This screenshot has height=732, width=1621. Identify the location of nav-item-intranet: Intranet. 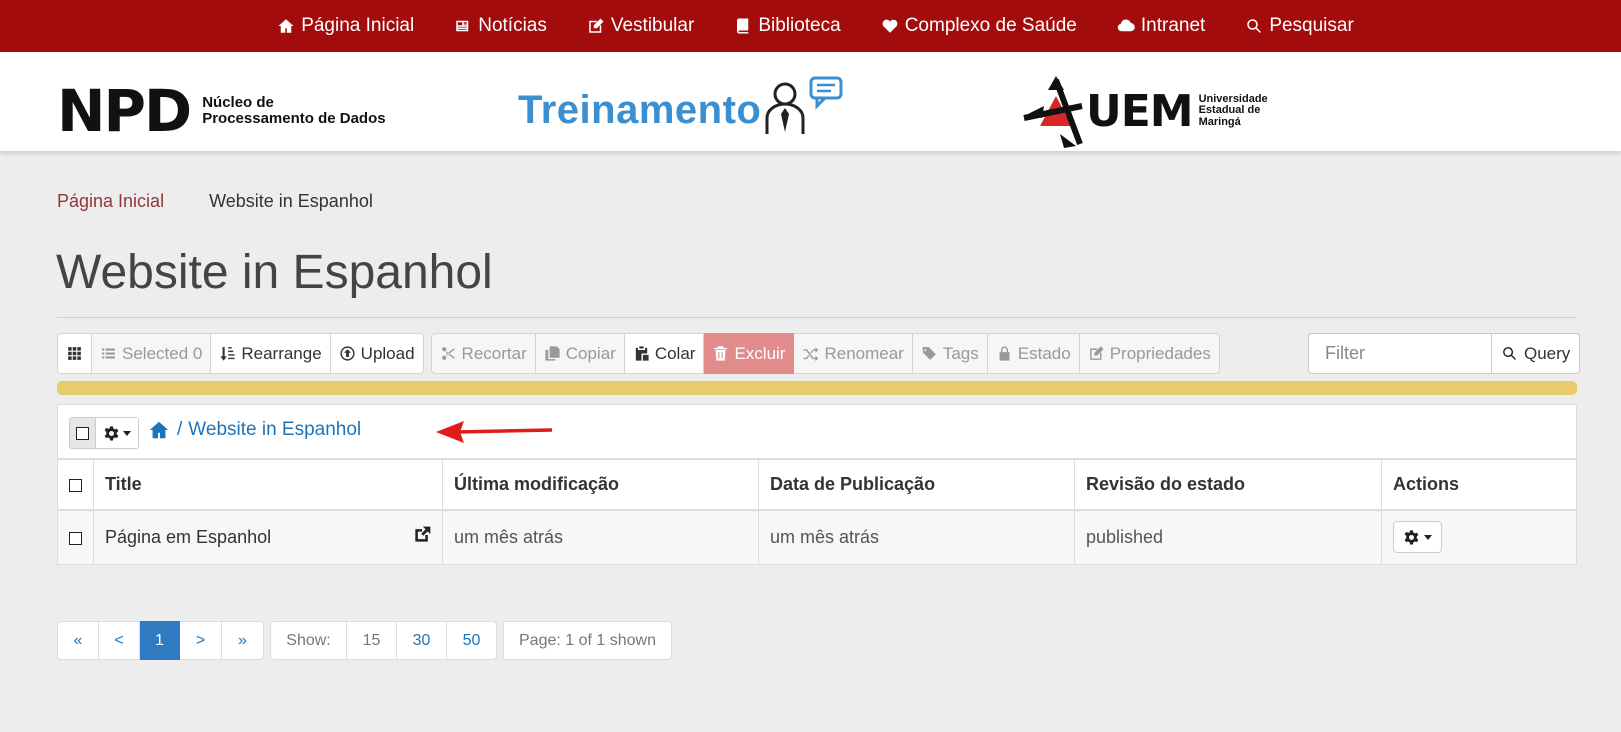
(1161, 26).